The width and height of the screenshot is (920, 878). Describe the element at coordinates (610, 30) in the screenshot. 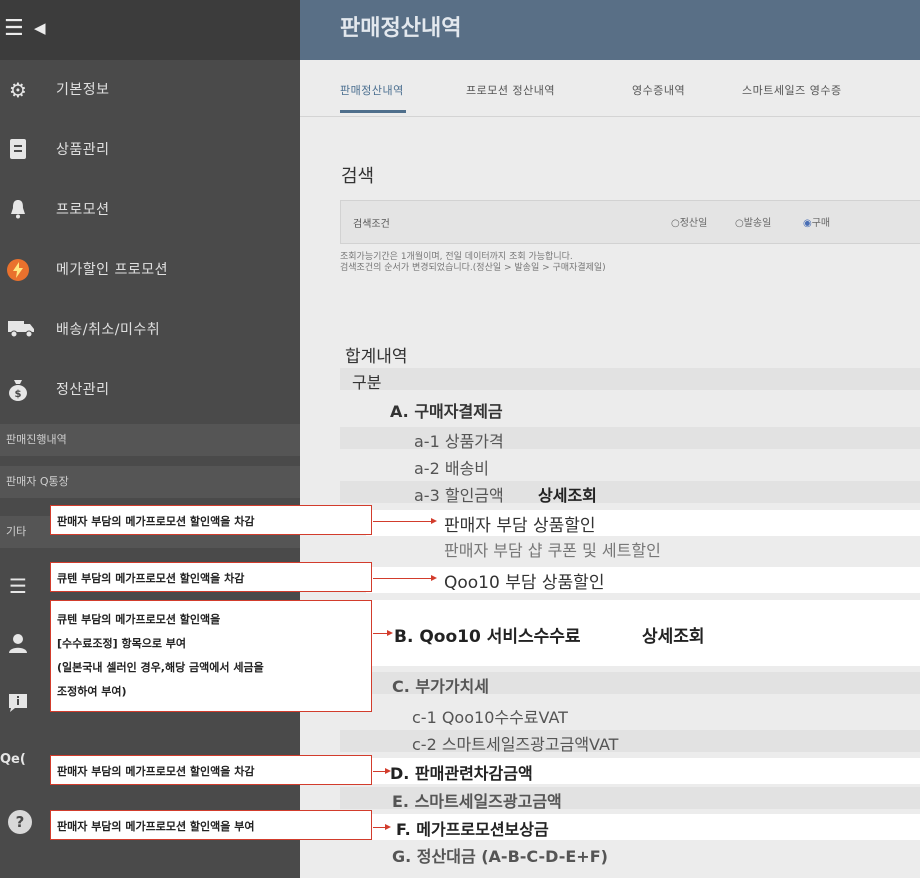

I see `page-header: 판매정산내역` at that location.